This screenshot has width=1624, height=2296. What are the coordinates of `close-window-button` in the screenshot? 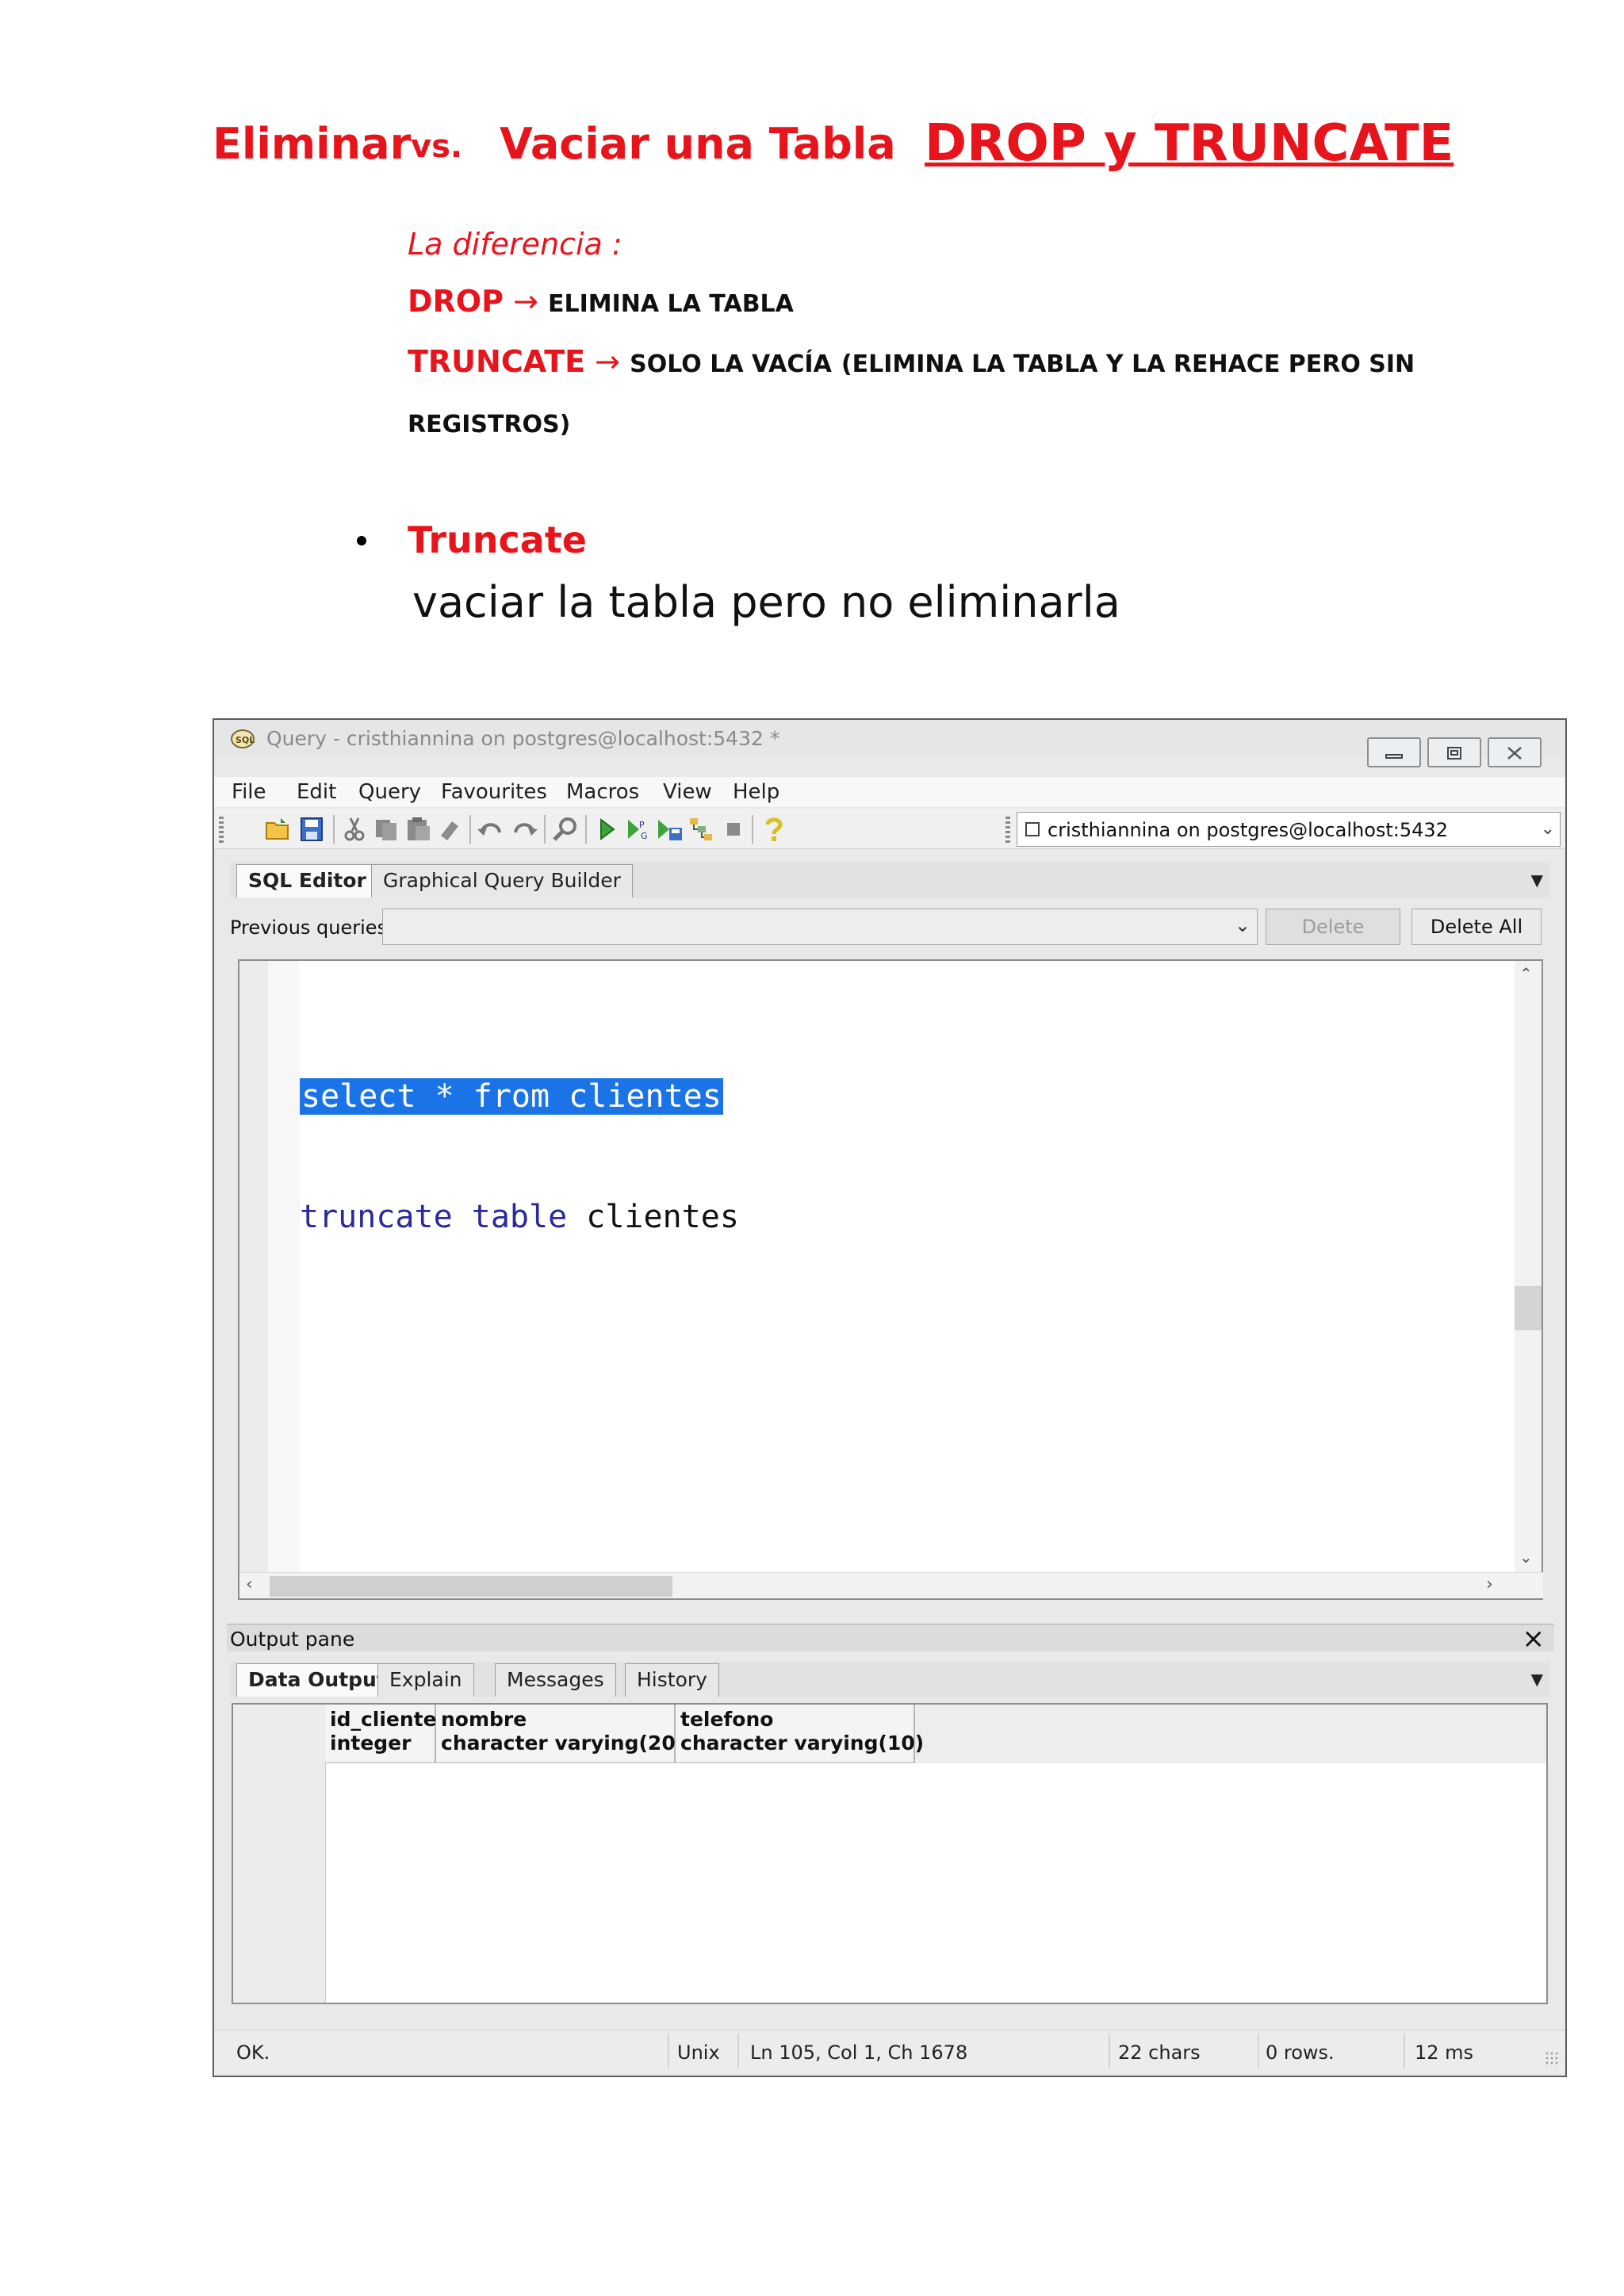 It's located at (1515, 752).